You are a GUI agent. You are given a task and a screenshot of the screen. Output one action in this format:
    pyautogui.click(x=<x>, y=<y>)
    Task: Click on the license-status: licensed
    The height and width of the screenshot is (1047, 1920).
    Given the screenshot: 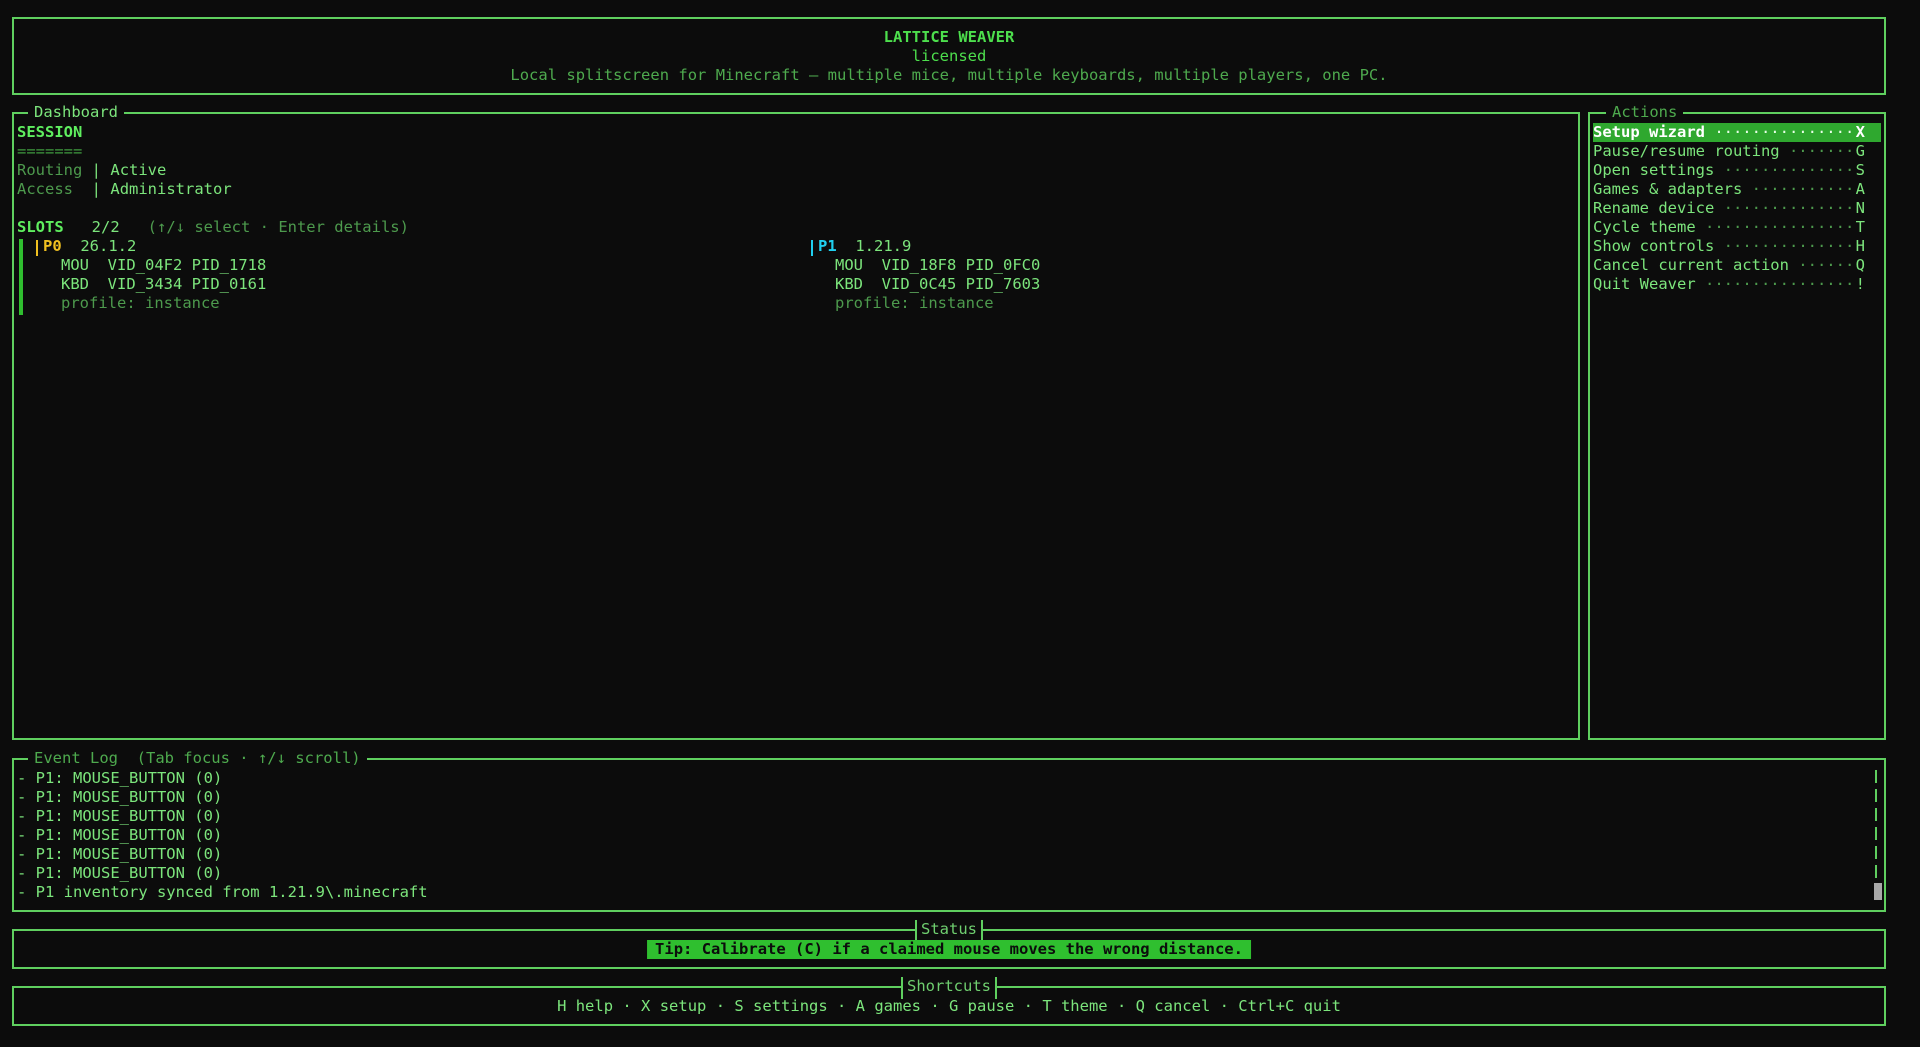 What is the action you would take?
    pyautogui.click(x=949, y=56)
    